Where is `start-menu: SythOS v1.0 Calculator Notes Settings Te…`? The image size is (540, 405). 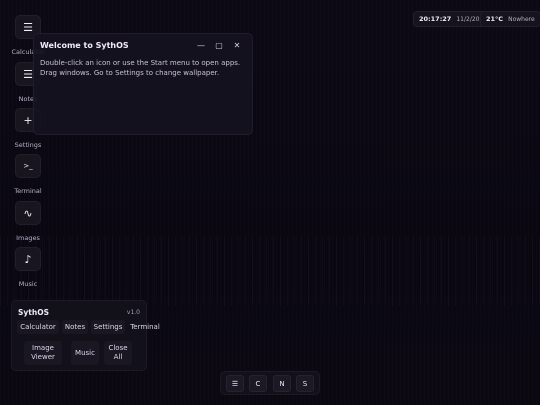 start-menu: SythOS v1.0 Calculator Notes Settings Te… is located at coordinates (85, 335).